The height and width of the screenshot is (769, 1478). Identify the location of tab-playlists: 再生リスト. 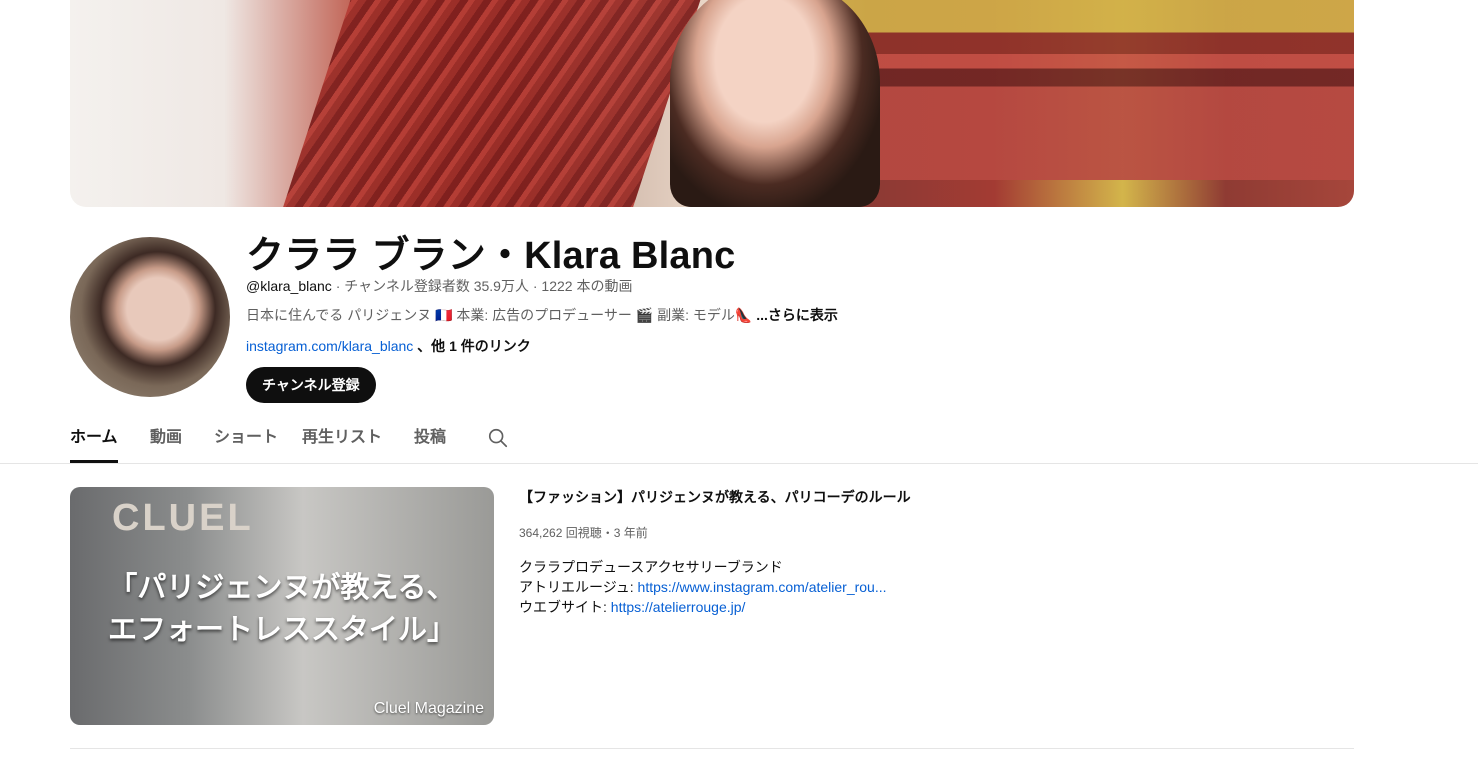
(342, 439).